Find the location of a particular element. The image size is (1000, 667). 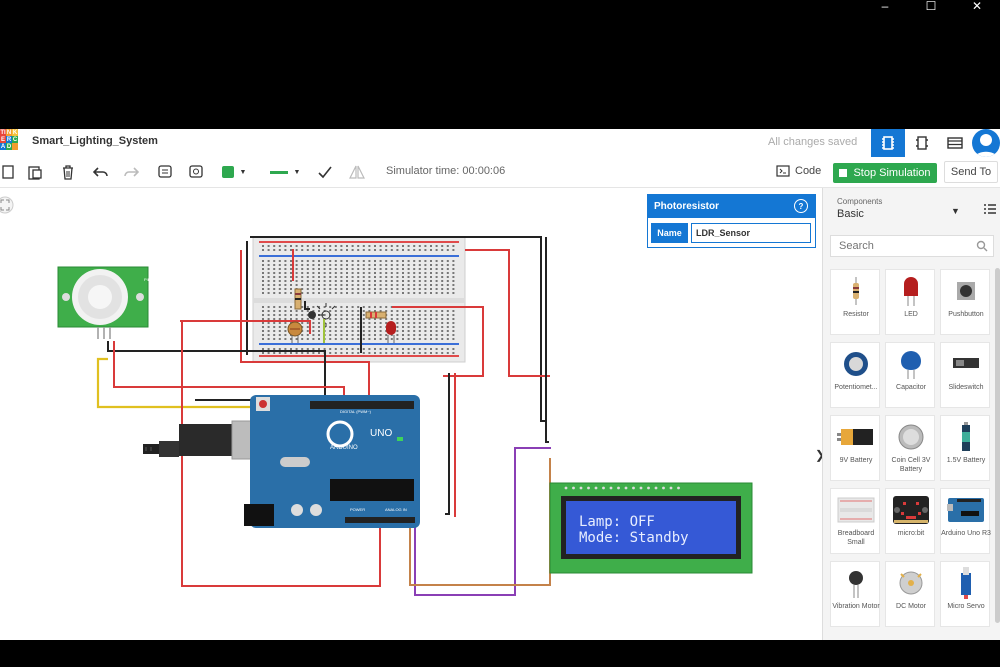

component-label: 9V Battery is located at coordinates (856, 460).